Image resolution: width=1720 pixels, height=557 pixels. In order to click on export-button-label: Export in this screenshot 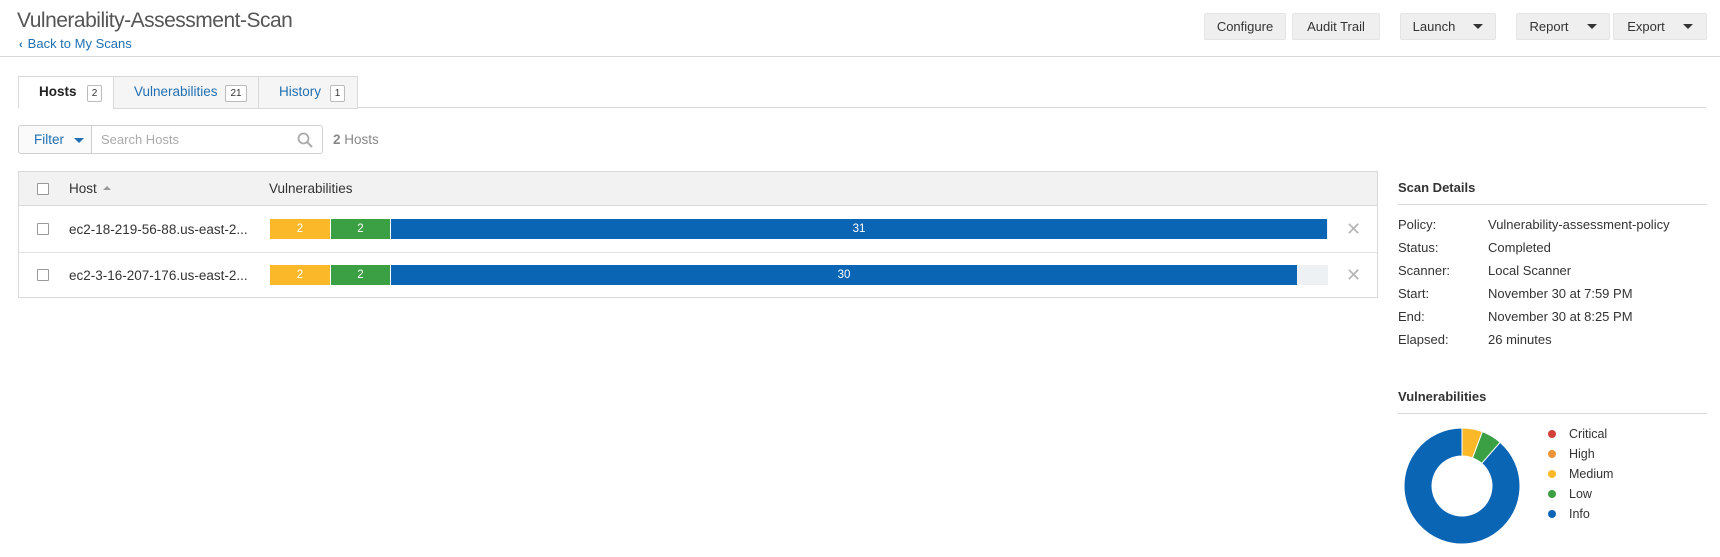, I will do `click(1646, 26)`.